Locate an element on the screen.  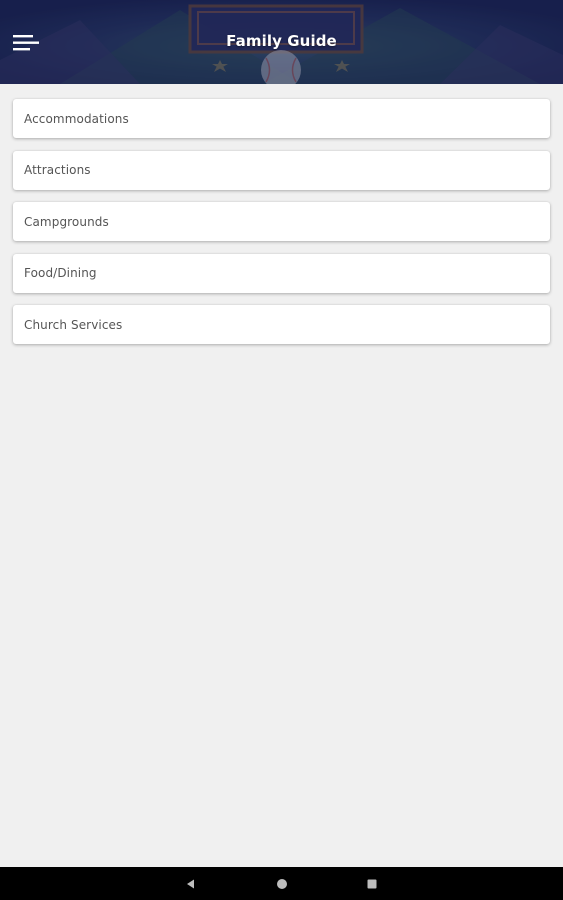
system-nav-bar is located at coordinates (281, 883).